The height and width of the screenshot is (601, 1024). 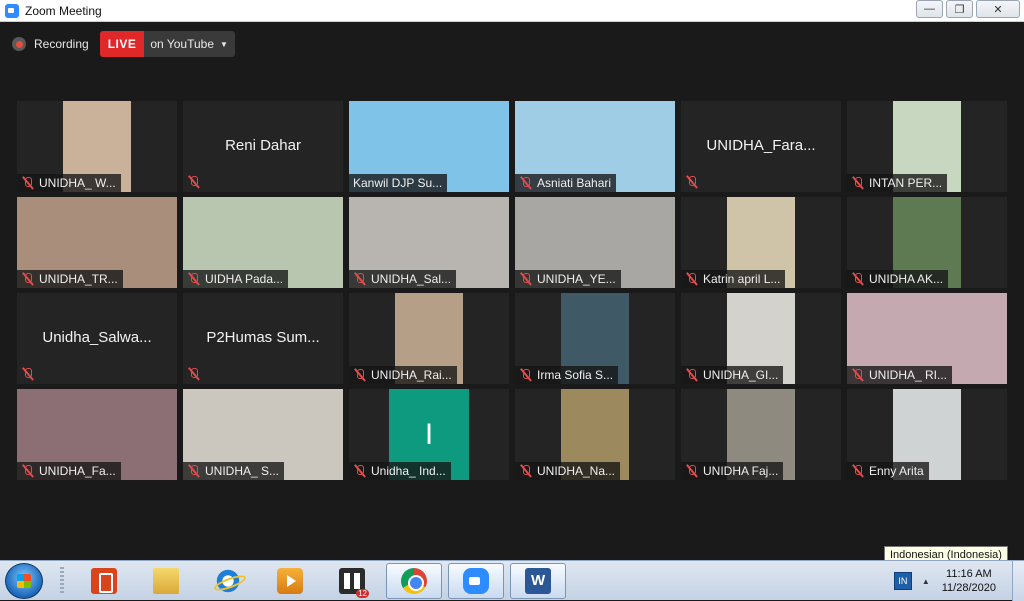 I want to click on live-stream-dropdown: LIVE on YouTube ▼, so click(x=167, y=44).